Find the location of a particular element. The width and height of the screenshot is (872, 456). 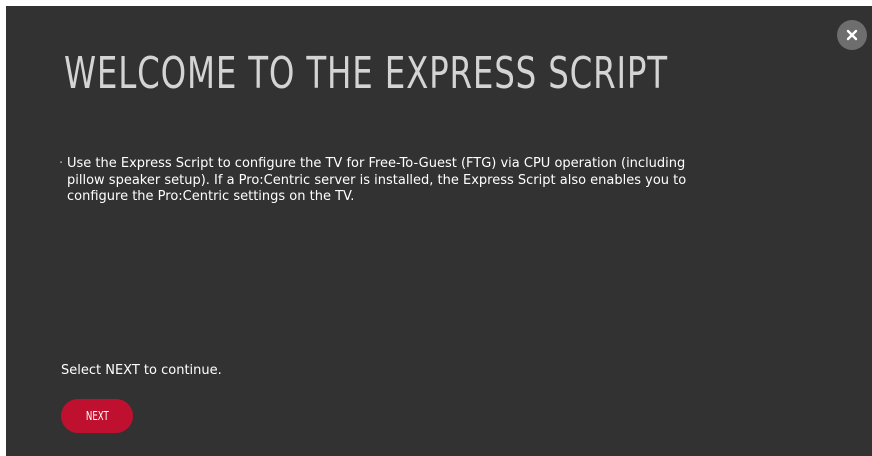

close-button is located at coordinates (852, 35).